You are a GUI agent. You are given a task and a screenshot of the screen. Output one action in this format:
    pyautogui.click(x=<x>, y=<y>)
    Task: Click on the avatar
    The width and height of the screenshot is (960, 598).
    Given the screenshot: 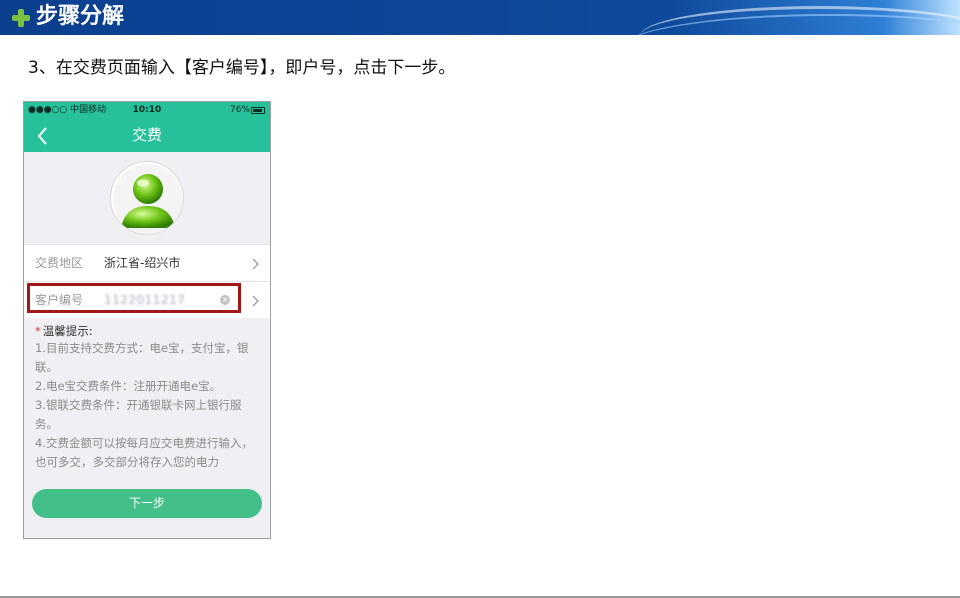 What is the action you would take?
    pyautogui.click(x=147, y=198)
    